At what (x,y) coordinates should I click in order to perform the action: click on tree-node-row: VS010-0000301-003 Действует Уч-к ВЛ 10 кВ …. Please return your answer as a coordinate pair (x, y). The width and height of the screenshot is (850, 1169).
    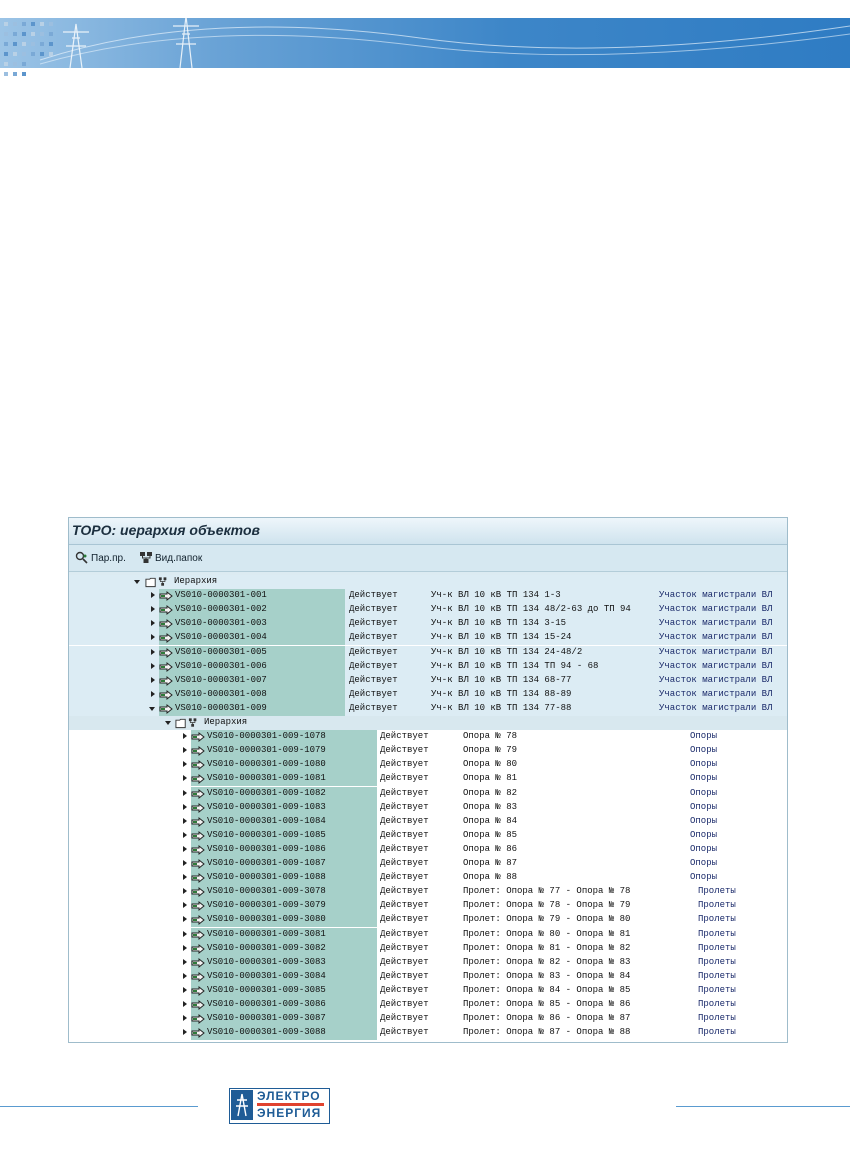
    Looking at the image, I should click on (428, 624).